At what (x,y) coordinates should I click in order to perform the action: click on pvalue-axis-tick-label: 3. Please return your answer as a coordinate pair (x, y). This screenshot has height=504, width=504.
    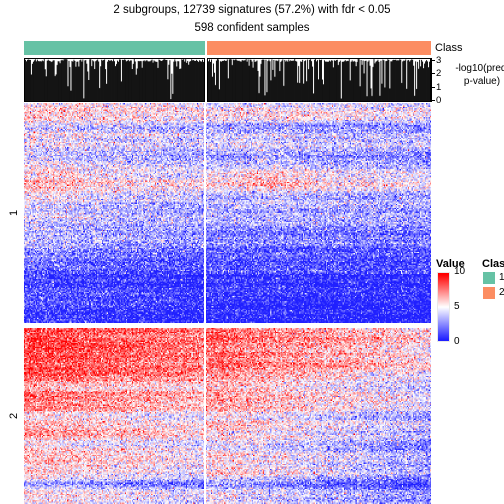
    Looking at the image, I should click on (439, 60).